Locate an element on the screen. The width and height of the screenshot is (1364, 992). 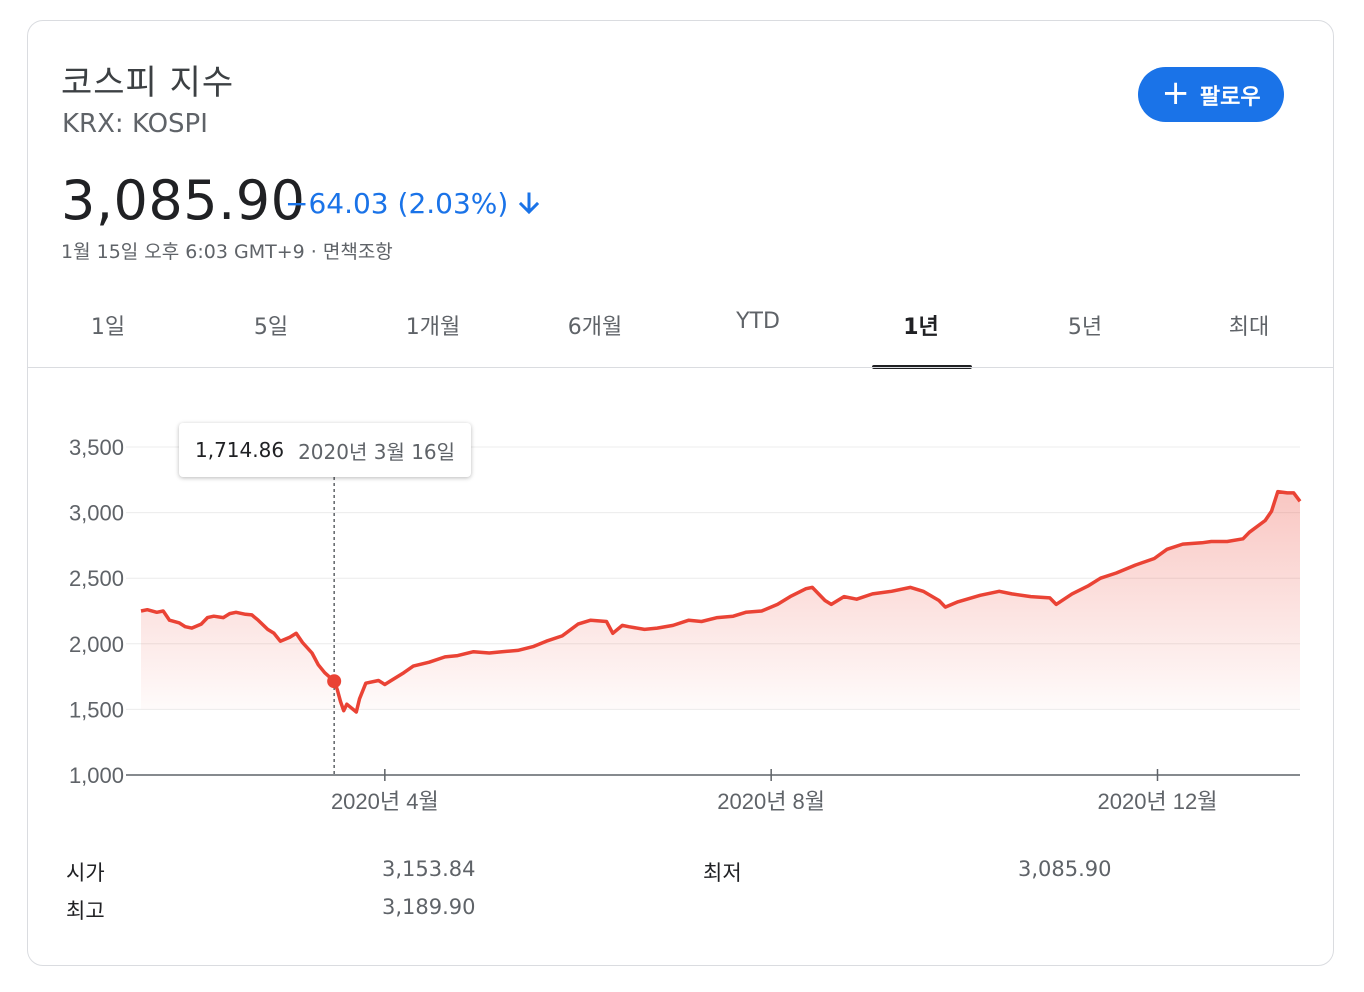
x-tick-label: 2020년 12월 is located at coordinates (1157, 801).